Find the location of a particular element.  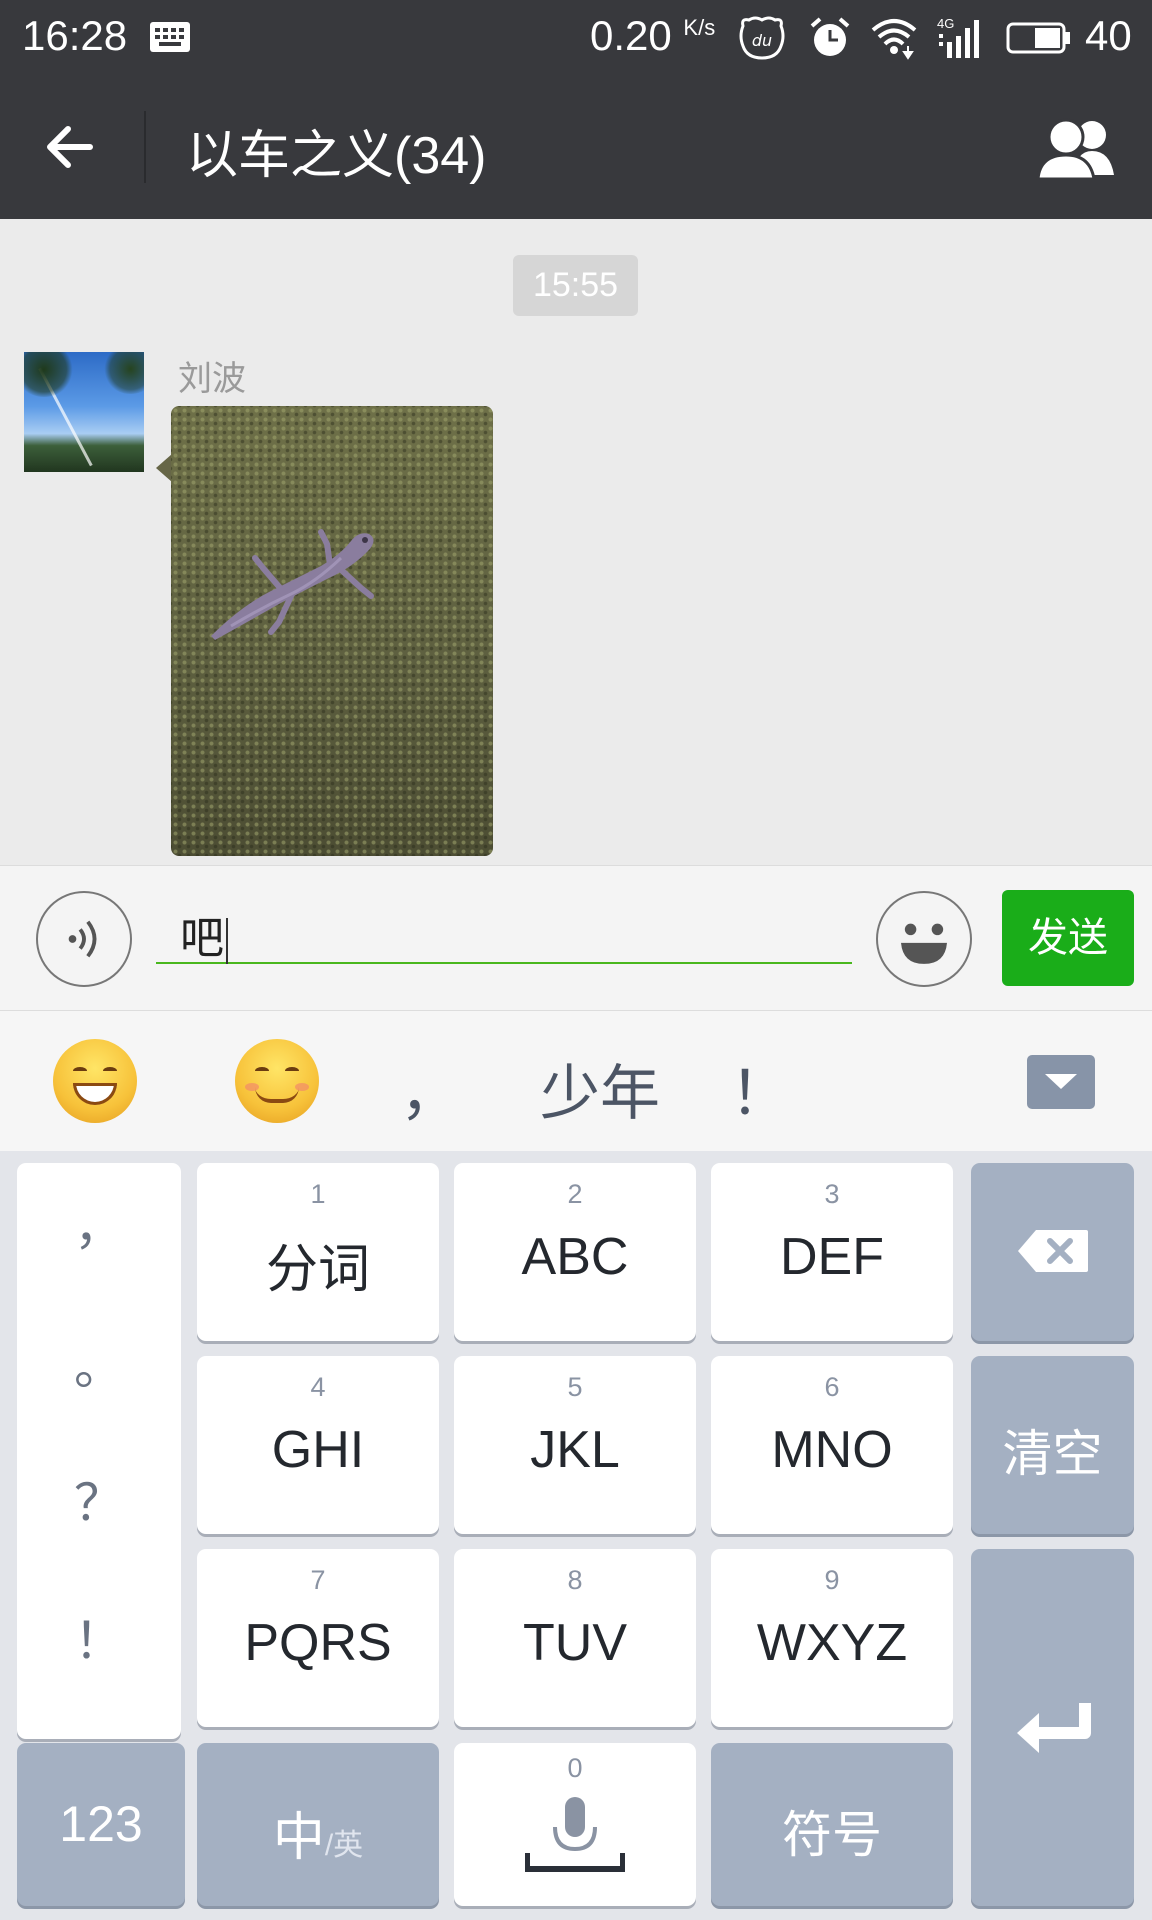

collapse-keyboard-button is located at coordinates (1061, 1082).